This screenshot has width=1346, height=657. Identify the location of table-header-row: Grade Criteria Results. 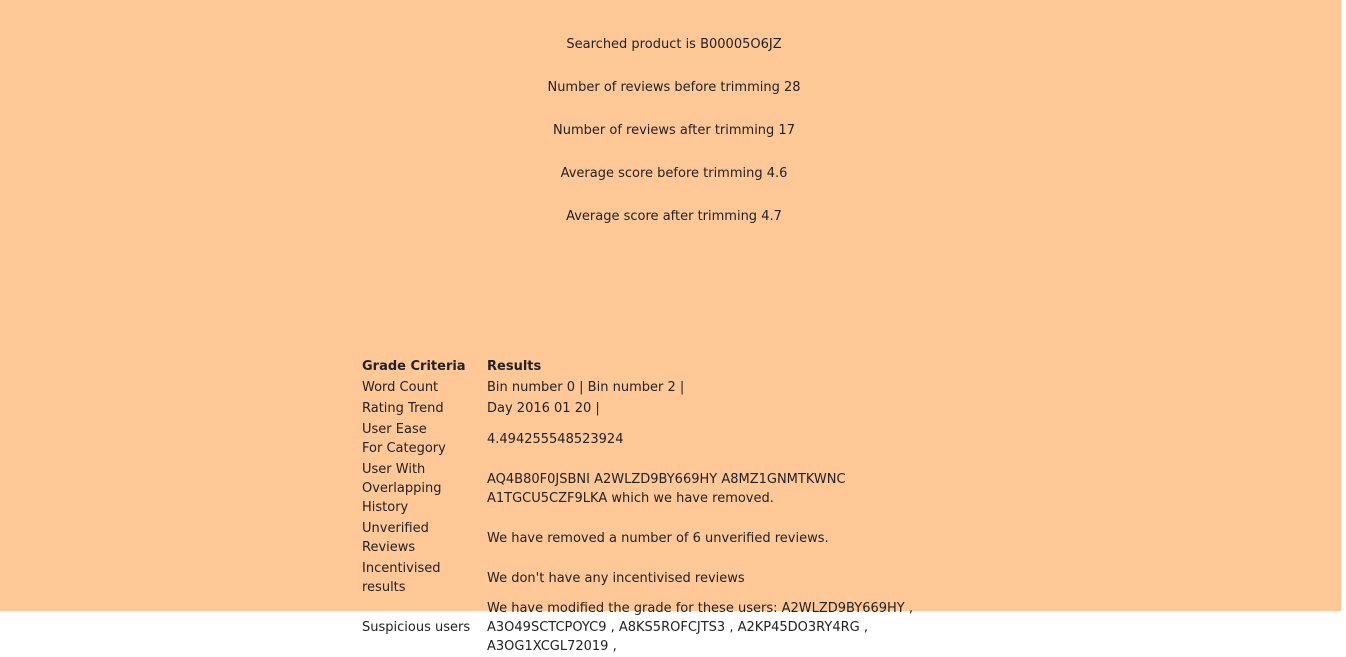
(677, 366).